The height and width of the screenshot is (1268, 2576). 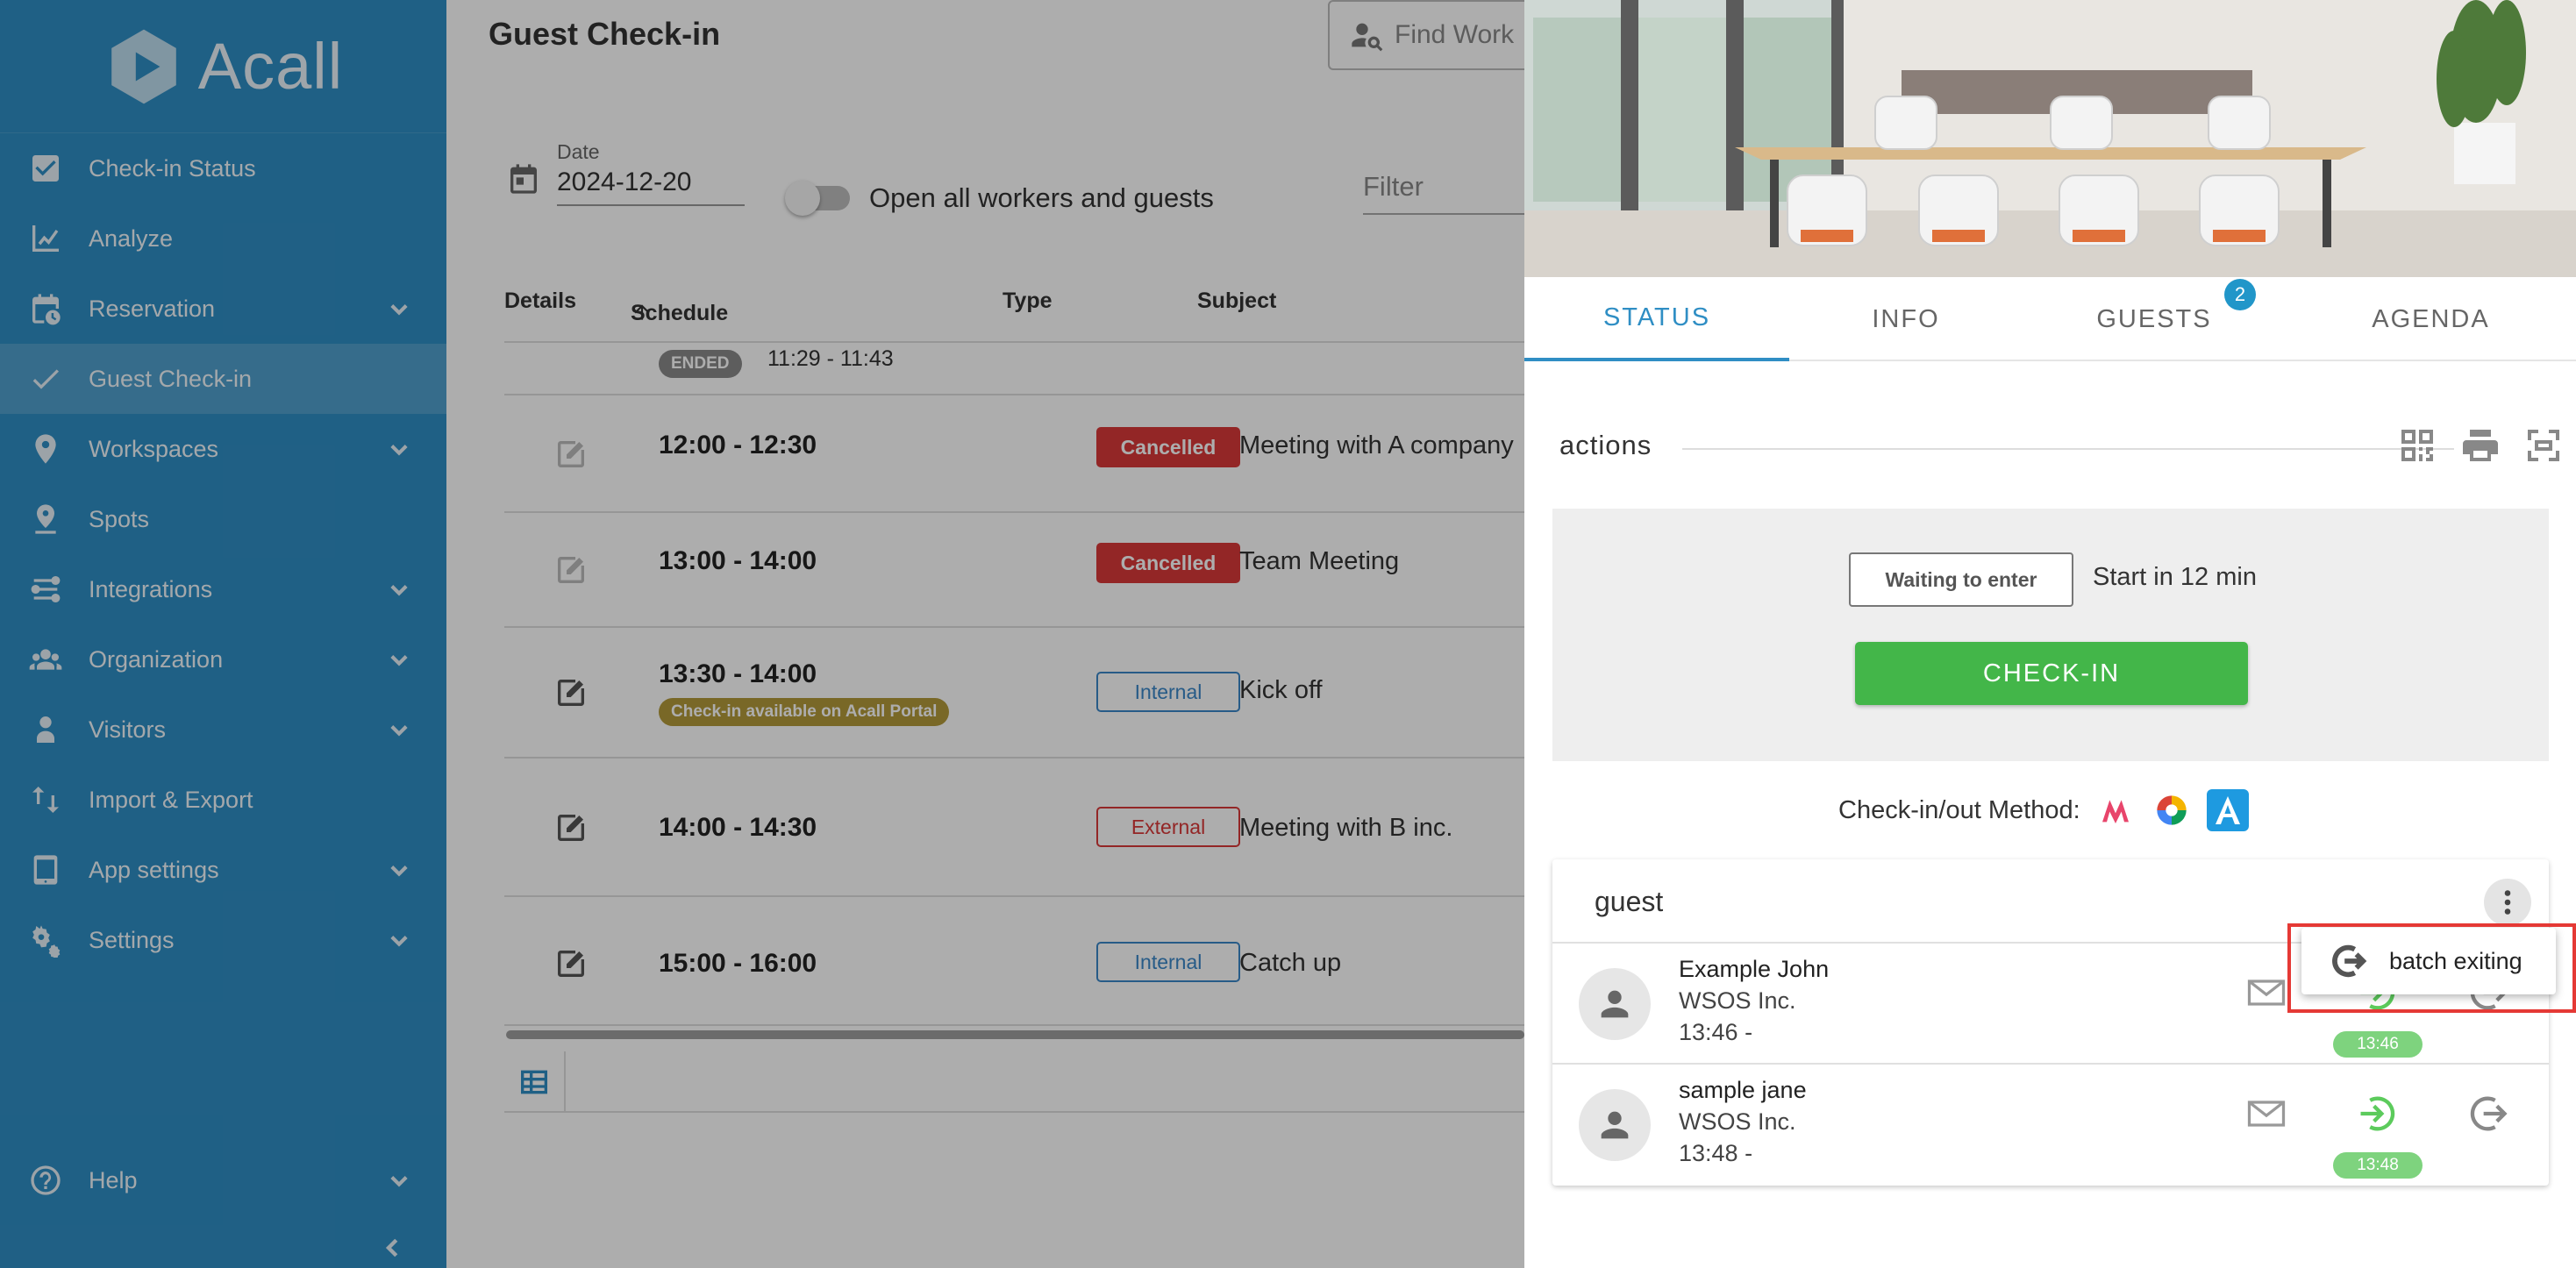 I want to click on meeting-room-photo, so click(x=2050, y=138).